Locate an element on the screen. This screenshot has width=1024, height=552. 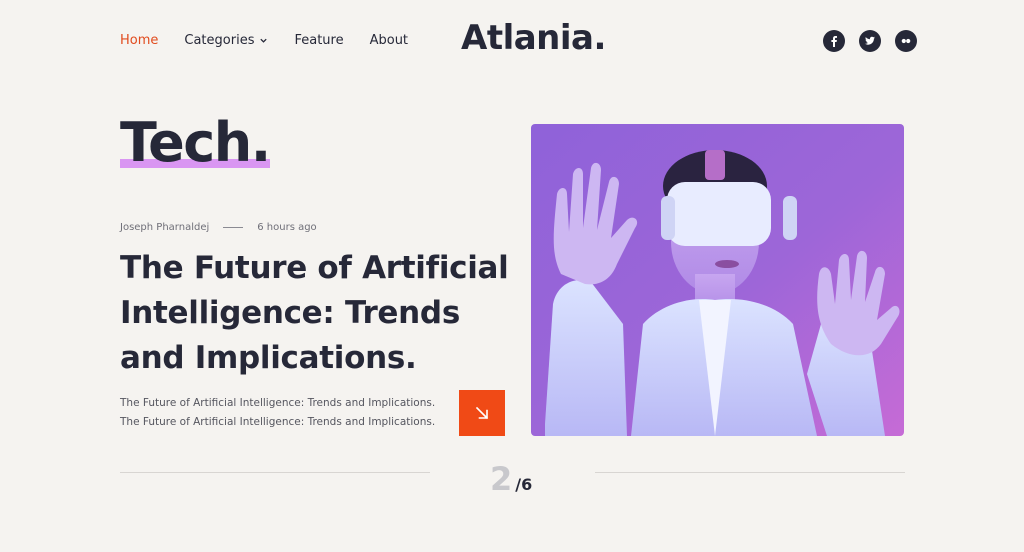
read-more-button is located at coordinates (482, 413).